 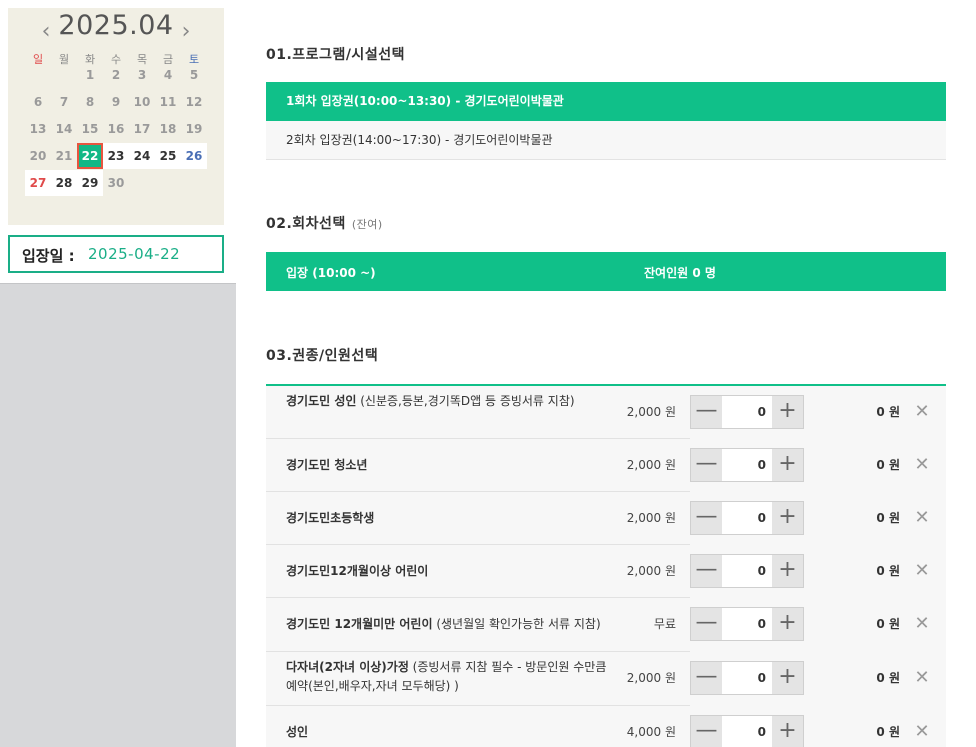 What do you see at coordinates (116, 25) in the screenshot?
I see `calendar-title: 2025.04` at bounding box center [116, 25].